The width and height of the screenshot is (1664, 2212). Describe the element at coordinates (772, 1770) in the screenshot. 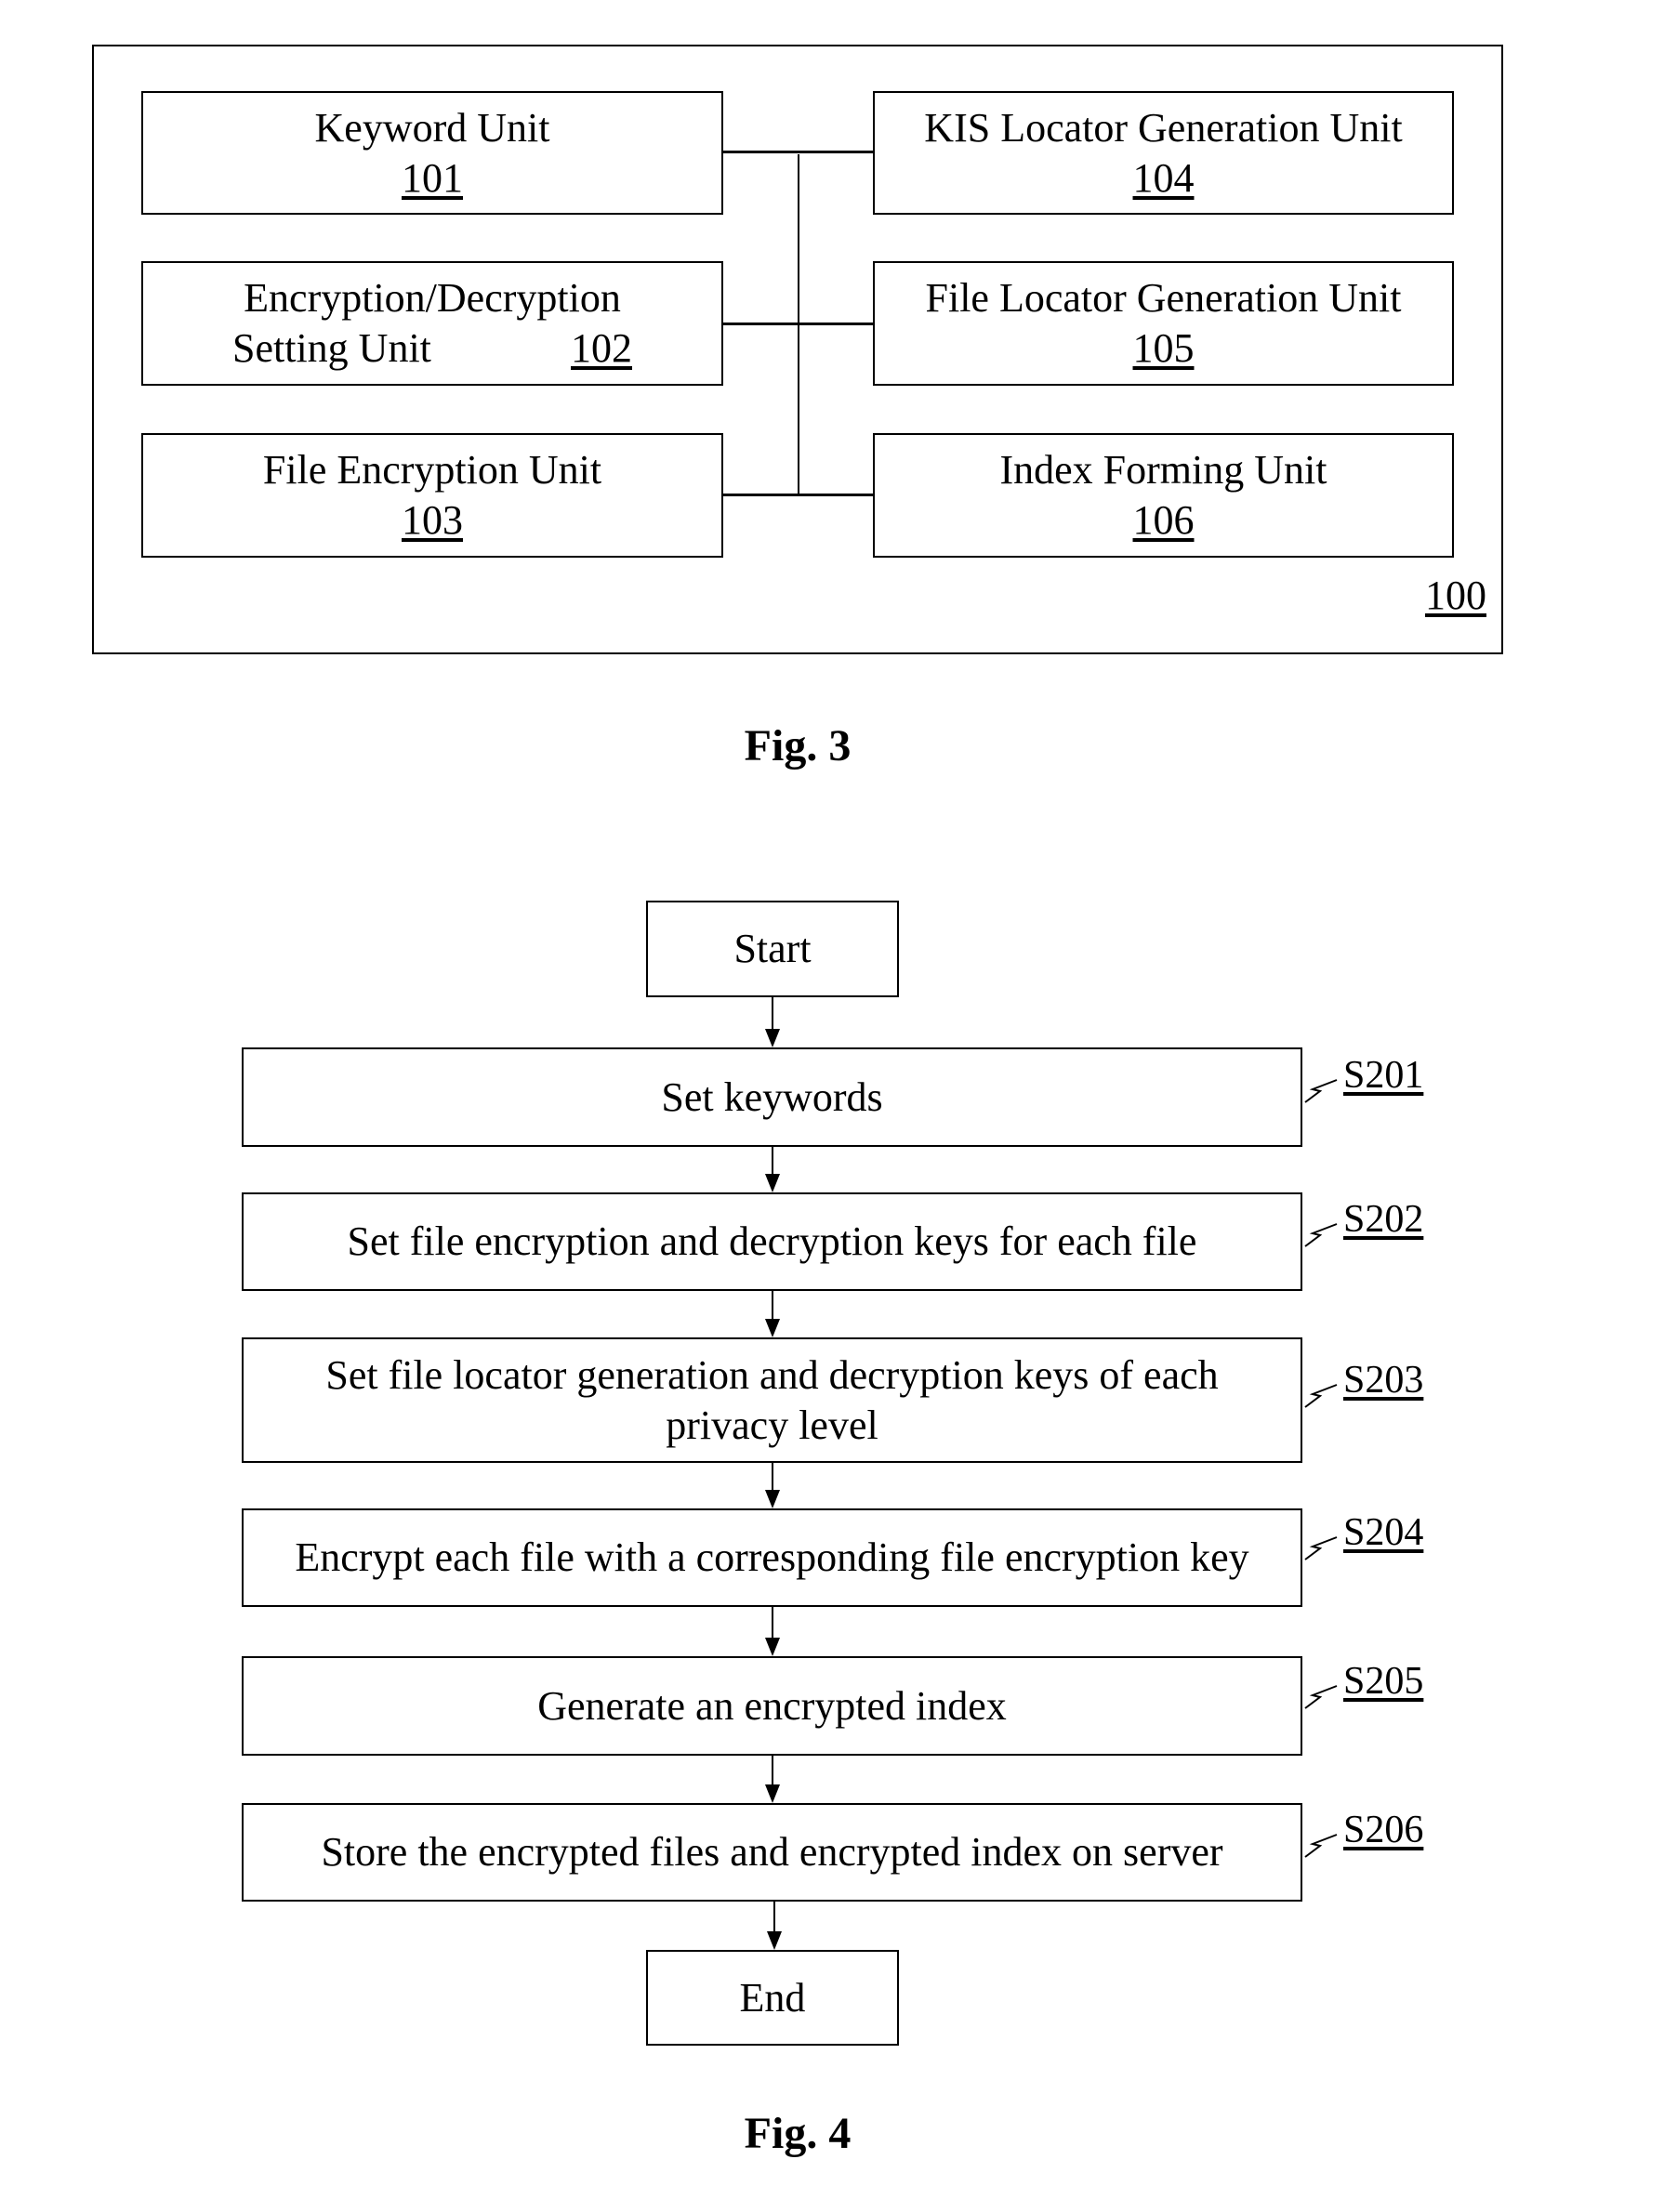

I see `arrow-s205-s206` at that location.